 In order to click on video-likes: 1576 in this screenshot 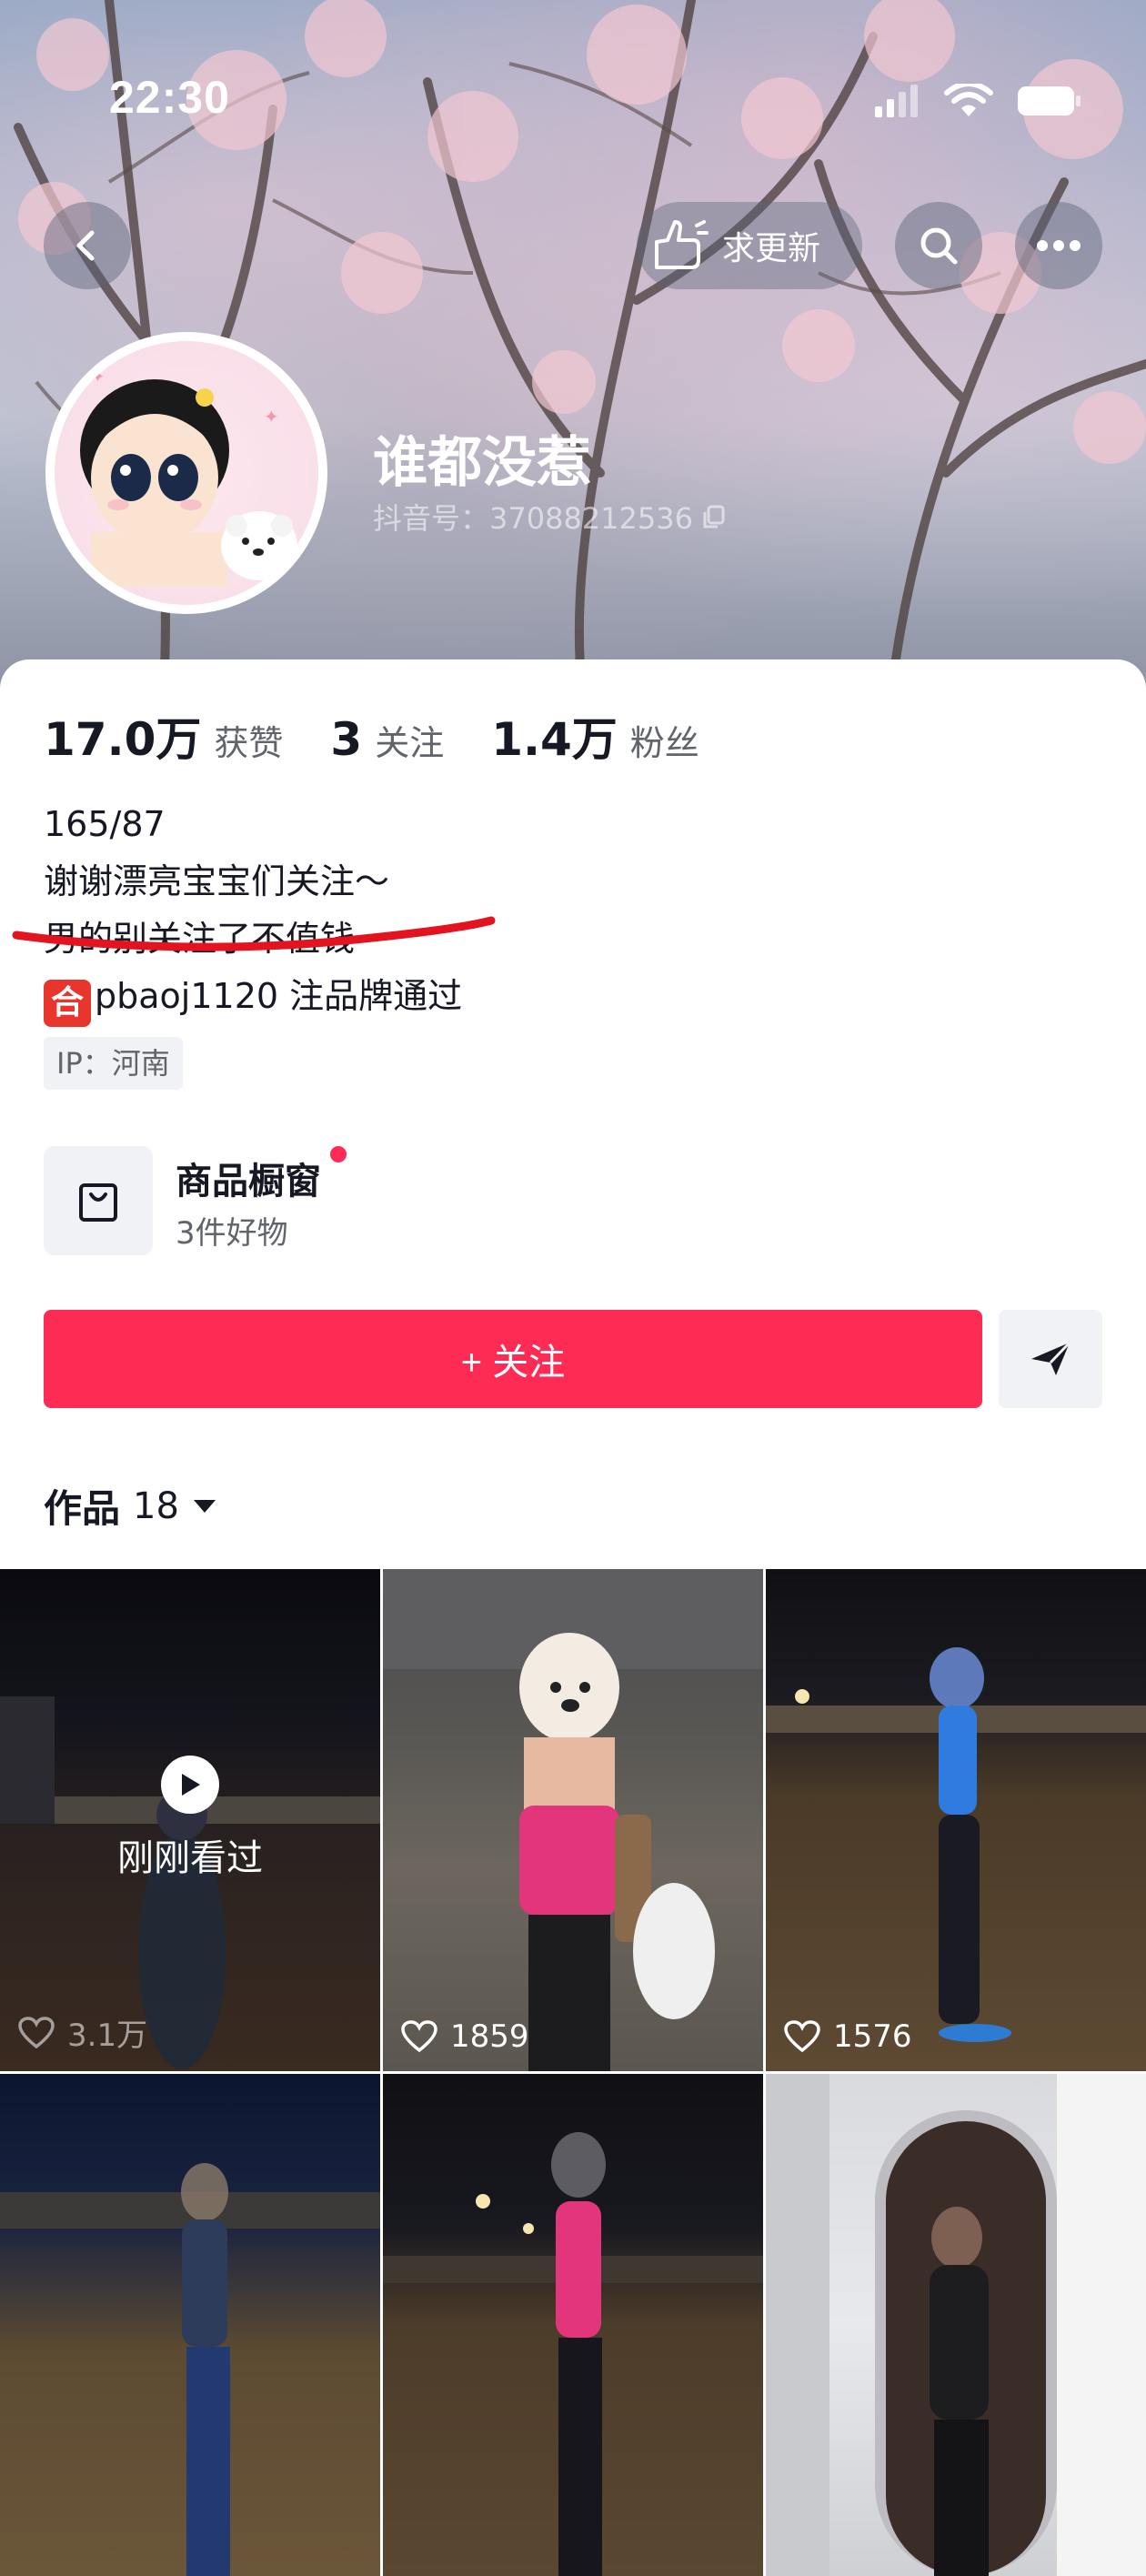, I will do `click(848, 2036)`.